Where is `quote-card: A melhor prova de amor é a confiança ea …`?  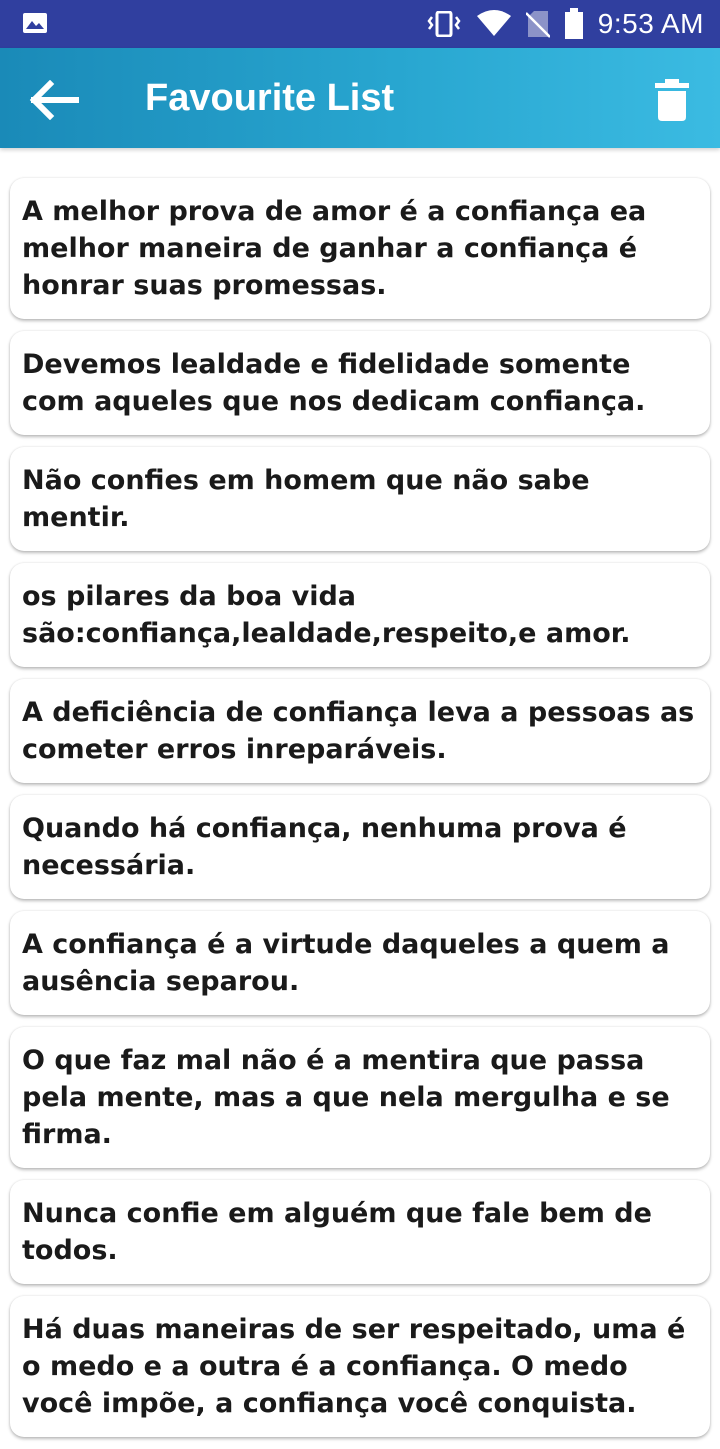 quote-card: A melhor prova de amor é a confiança ea … is located at coordinates (360, 248).